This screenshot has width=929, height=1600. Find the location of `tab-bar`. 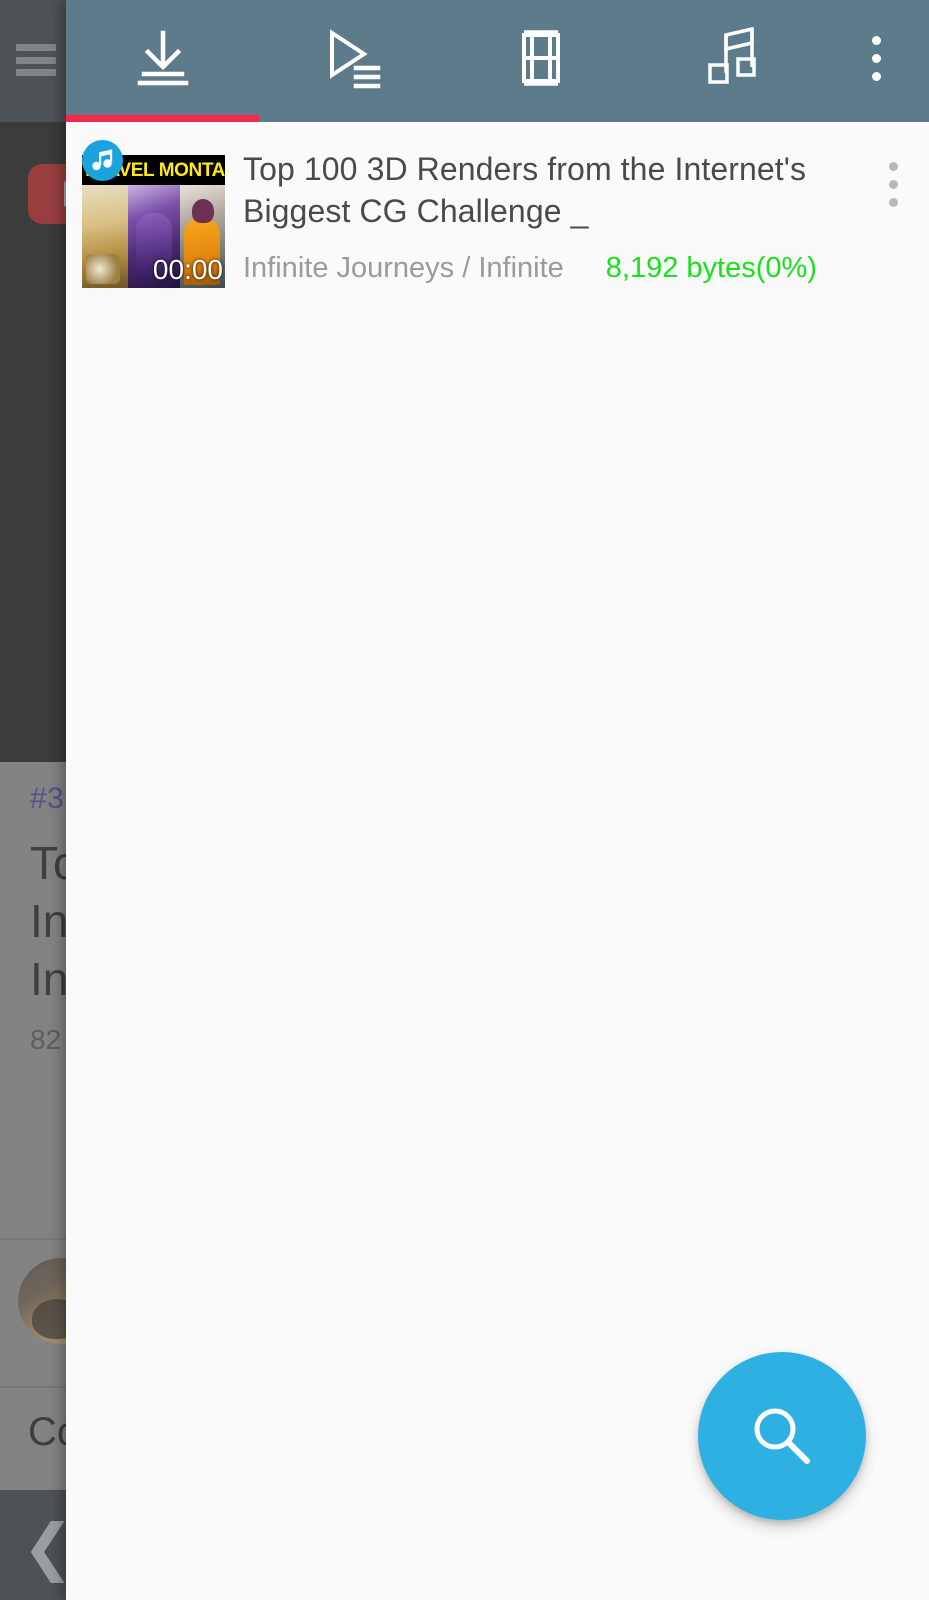

tab-bar is located at coordinates (497, 61).